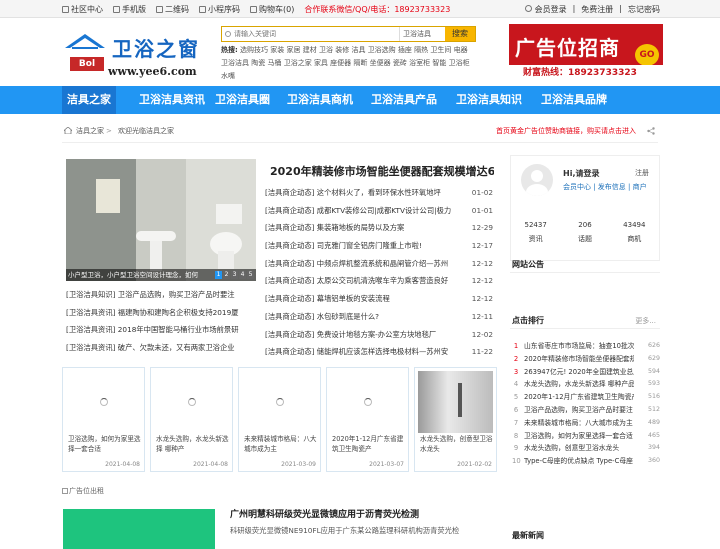 The width and height of the screenshot is (720, 549). I want to click on hot-keyword-link: 隔热, so click(422, 50).